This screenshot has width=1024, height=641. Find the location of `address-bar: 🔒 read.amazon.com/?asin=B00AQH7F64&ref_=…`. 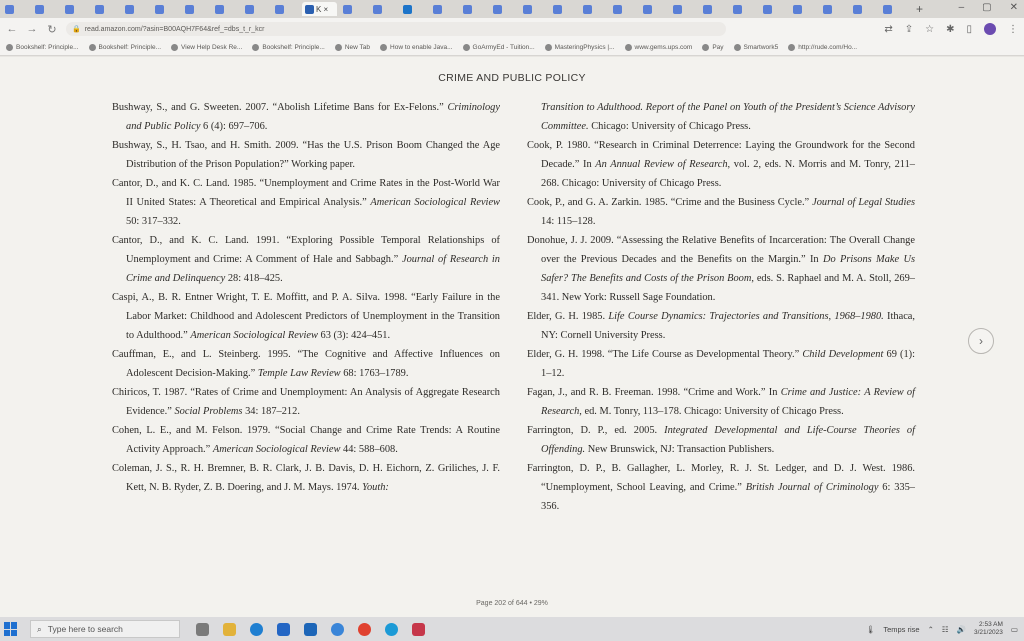

address-bar: 🔒 read.amazon.com/?asin=B00AQH7F64&ref_=… is located at coordinates (396, 29).